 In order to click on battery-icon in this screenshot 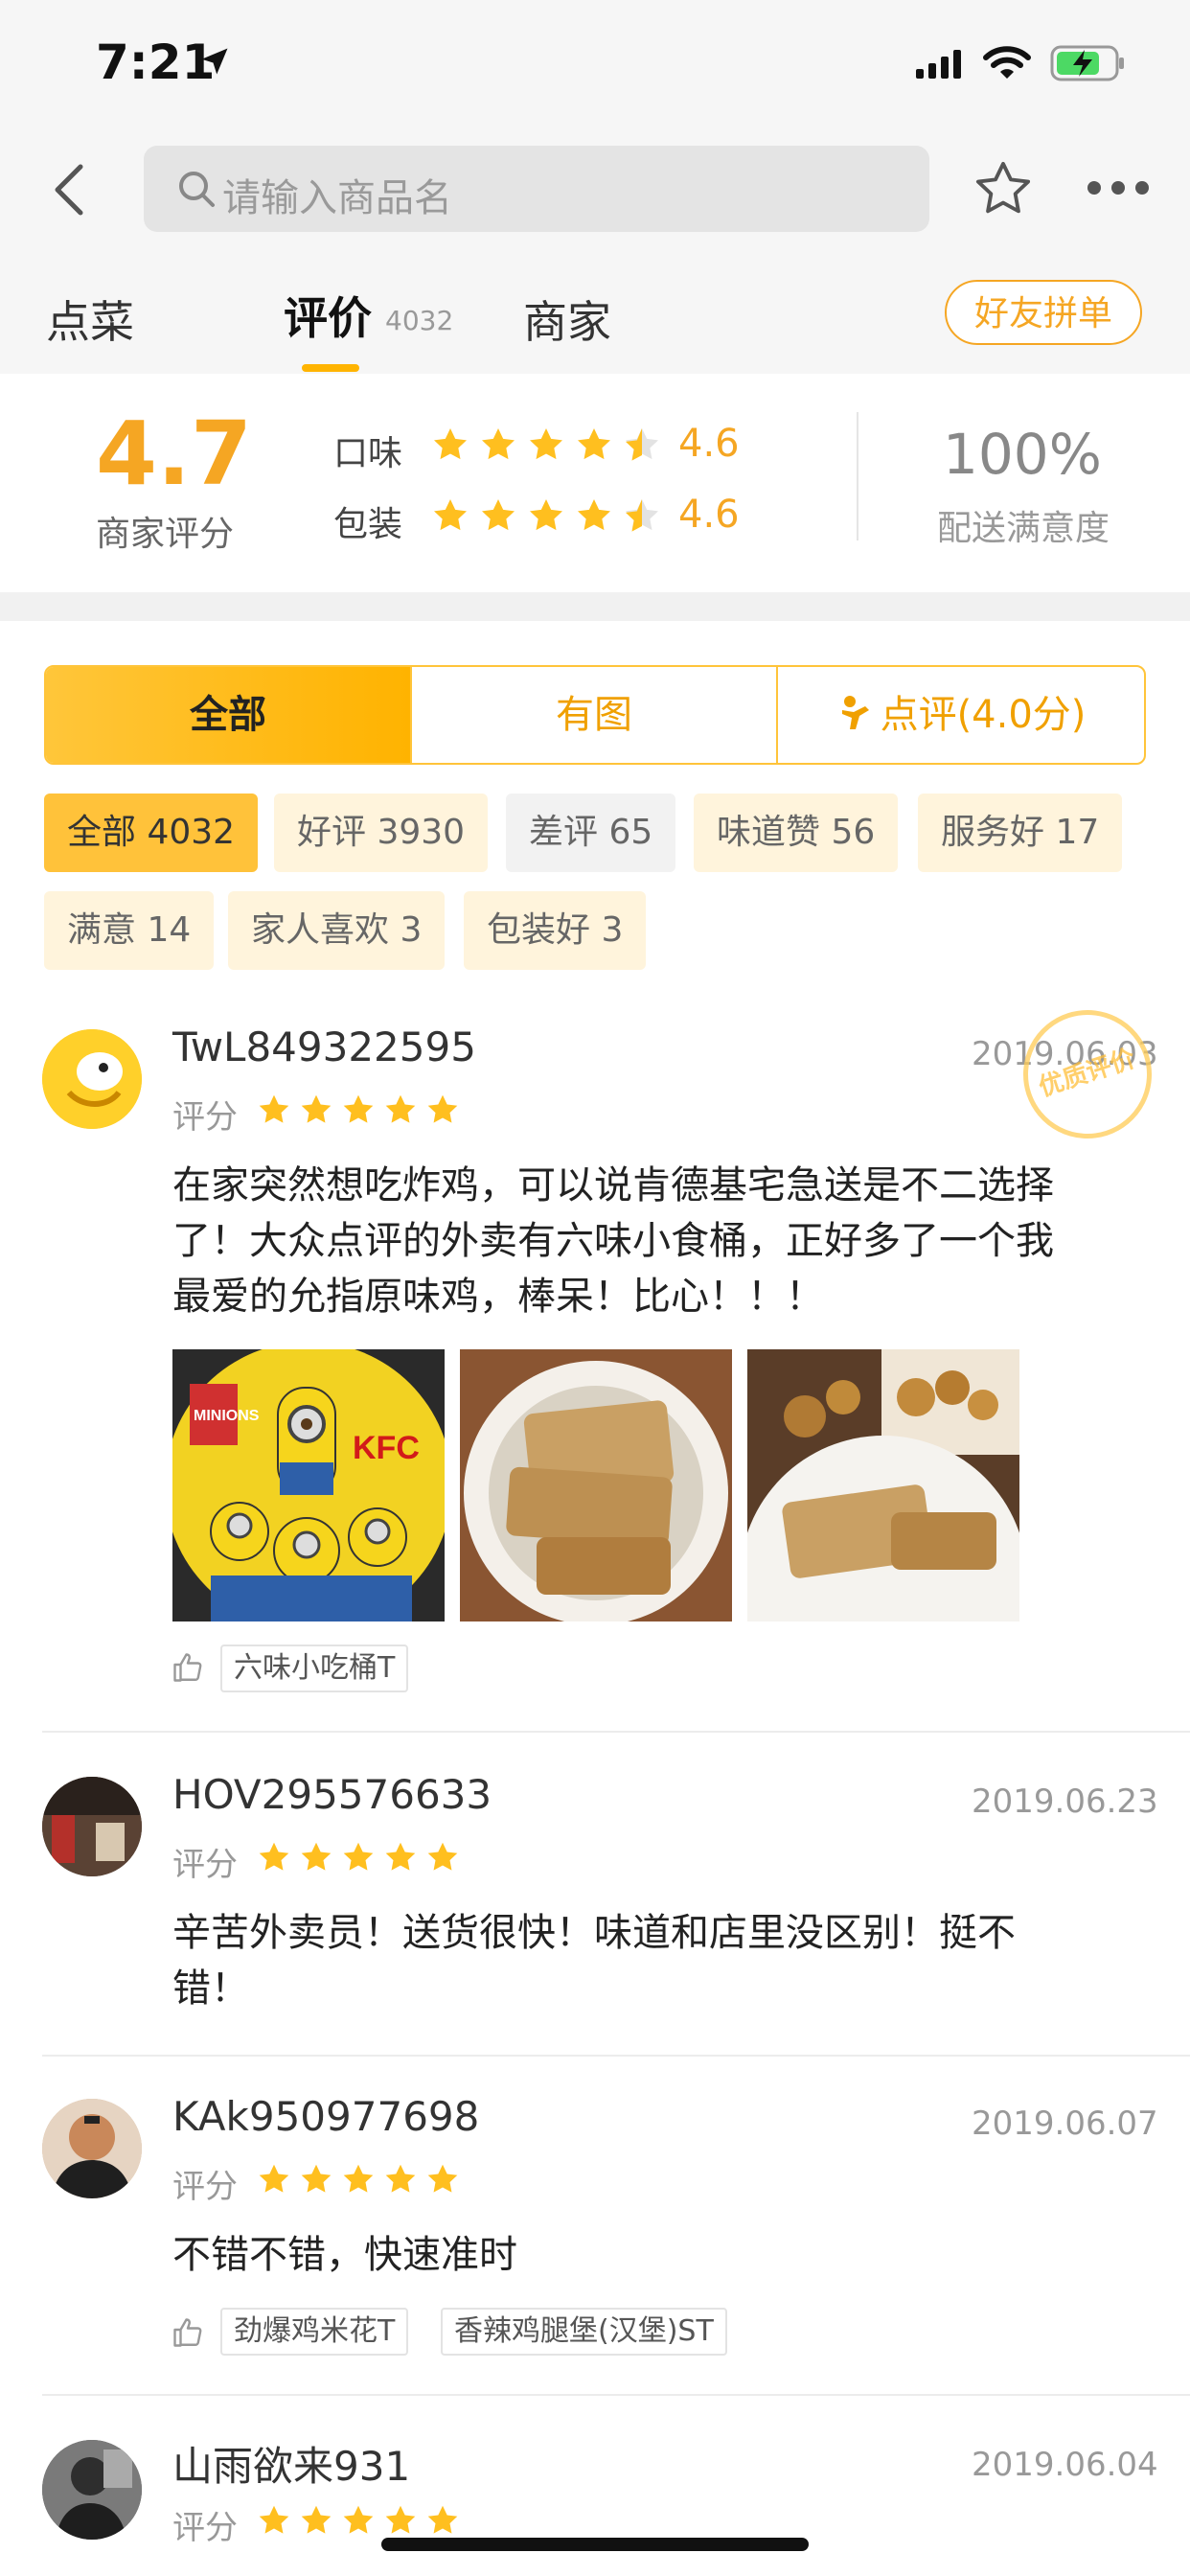, I will do `click(1087, 63)`.